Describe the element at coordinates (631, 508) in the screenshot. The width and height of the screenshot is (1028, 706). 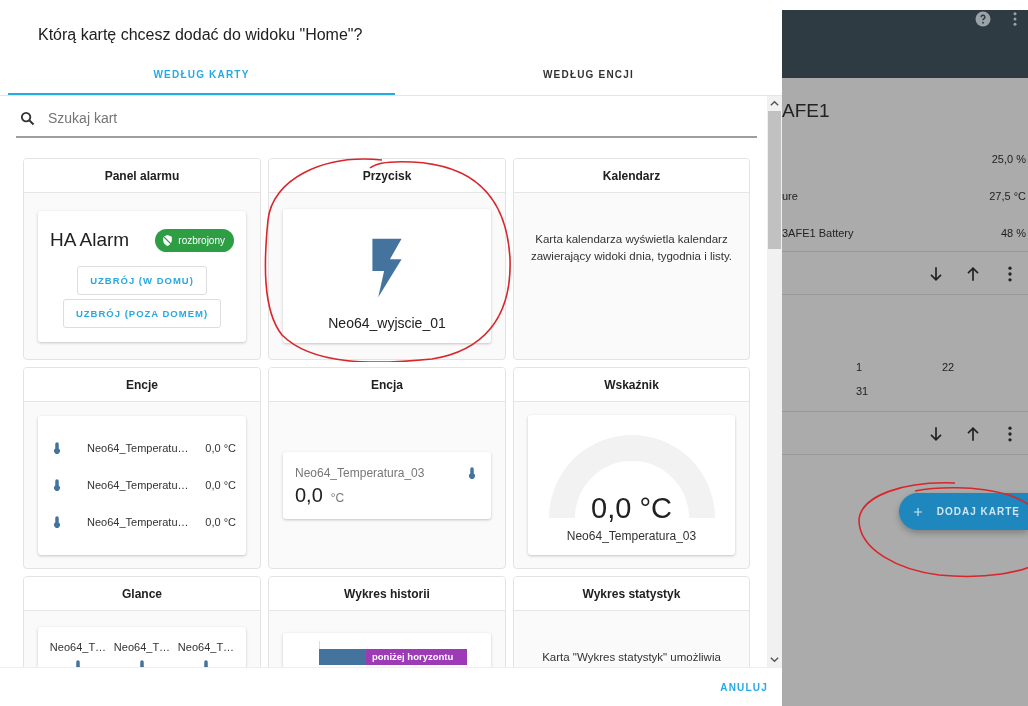
I see `gauge-value: 0,0 °C` at that location.